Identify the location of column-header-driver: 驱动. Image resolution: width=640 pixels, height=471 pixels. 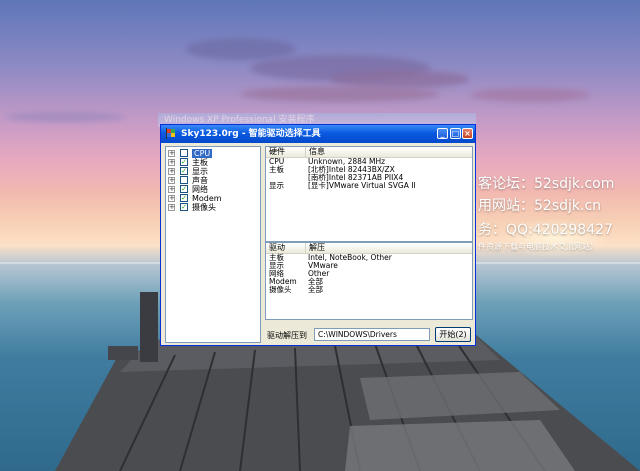
(286, 248).